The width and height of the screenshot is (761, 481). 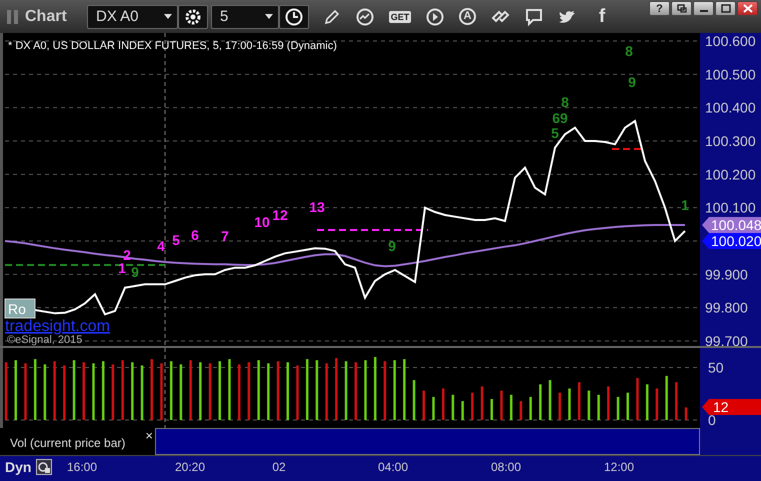 I want to click on close-button, so click(x=747, y=8).